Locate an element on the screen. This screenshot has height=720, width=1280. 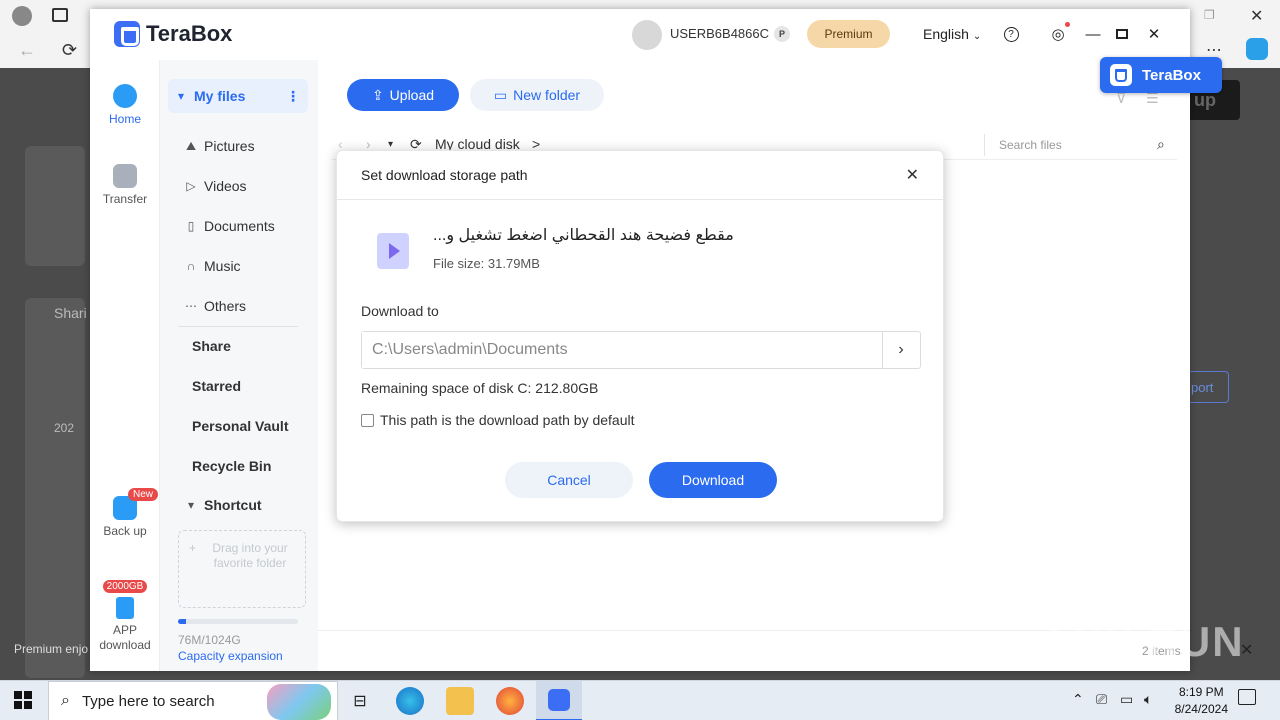
premium-button: Premium is located at coordinates (848, 34).